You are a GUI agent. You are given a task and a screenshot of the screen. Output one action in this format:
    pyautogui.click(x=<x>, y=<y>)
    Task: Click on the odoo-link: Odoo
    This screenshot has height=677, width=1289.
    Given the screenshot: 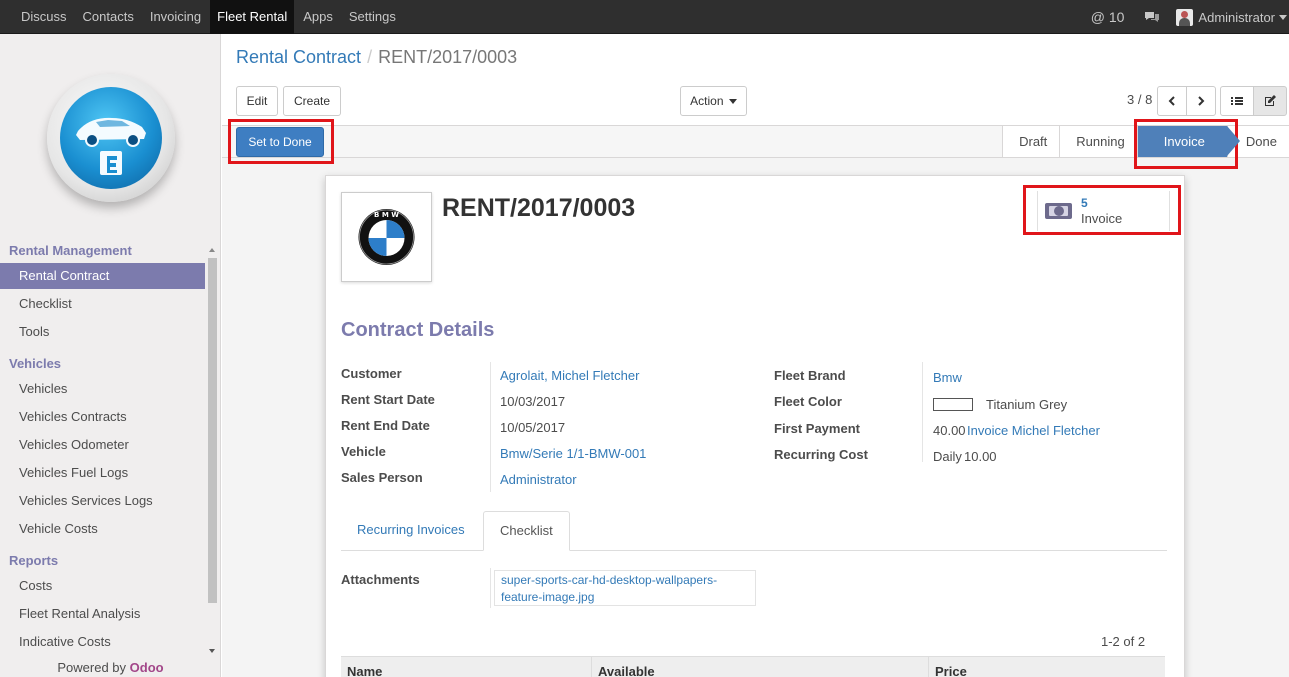 What is the action you would take?
    pyautogui.click(x=147, y=667)
    